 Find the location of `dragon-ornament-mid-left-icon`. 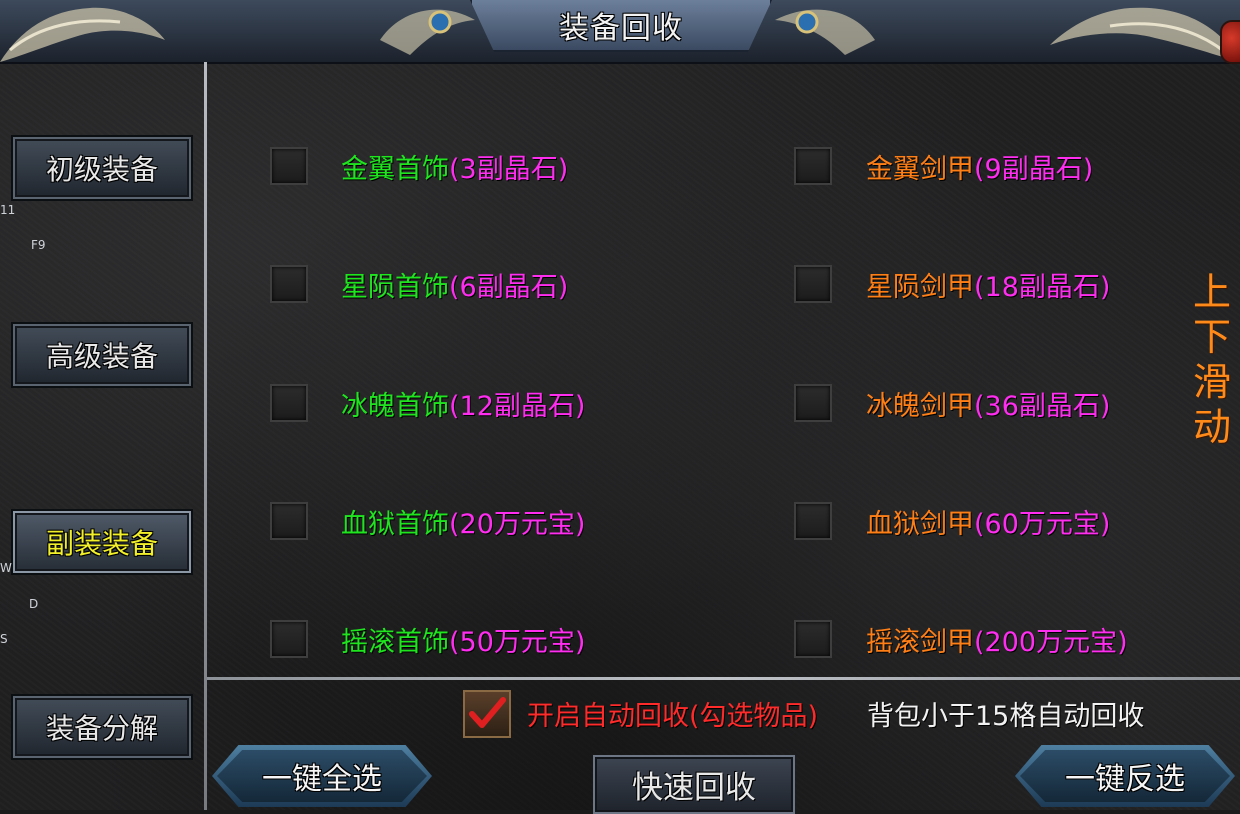

dragon-ornament-mid-left-icon is located at coordinates (427, 32).